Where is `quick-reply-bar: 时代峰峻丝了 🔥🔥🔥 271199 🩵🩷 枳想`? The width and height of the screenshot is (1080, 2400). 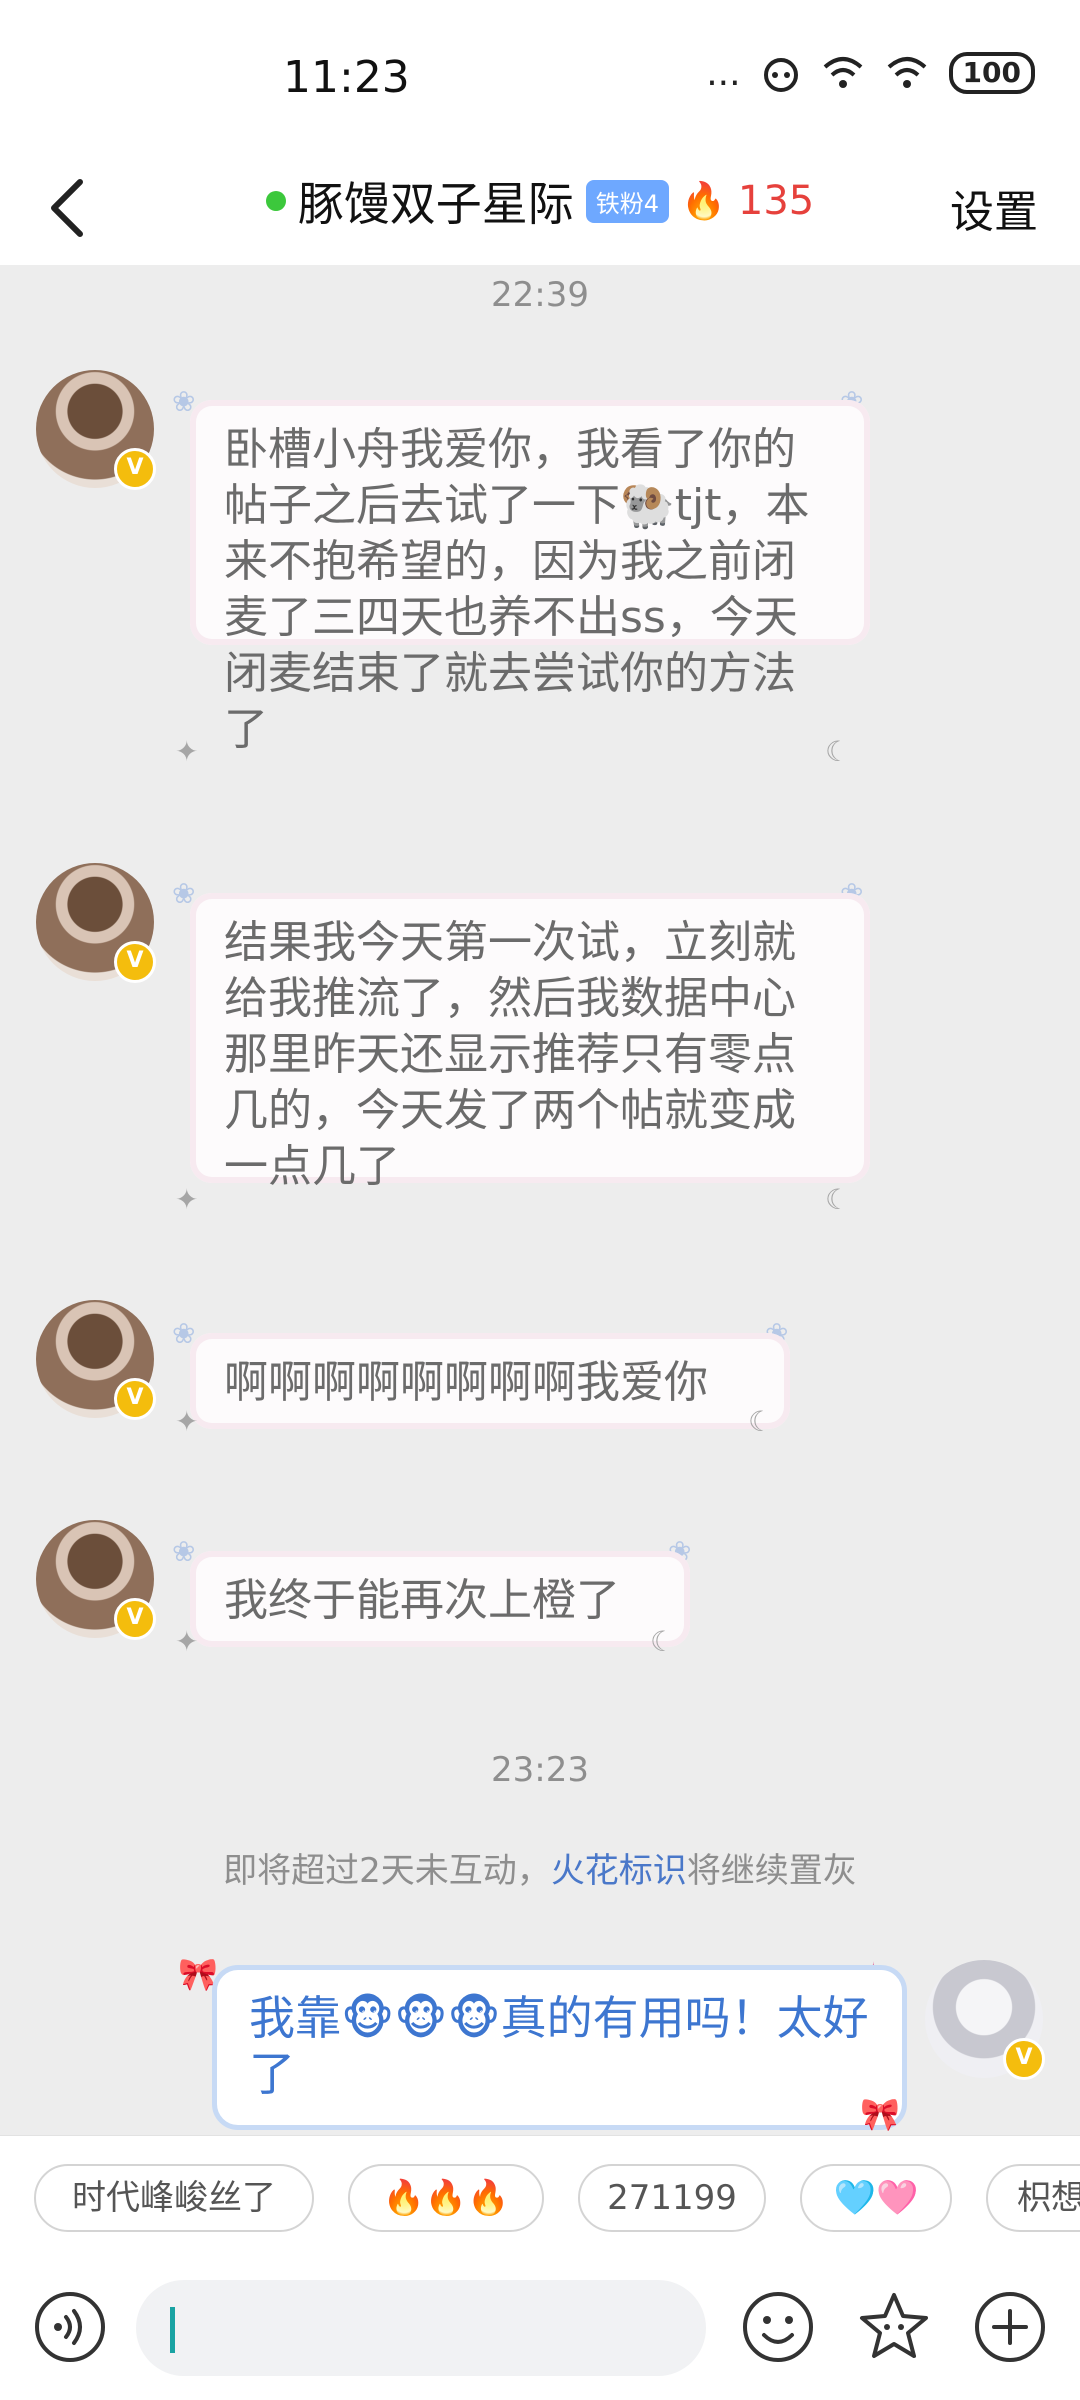 quick-reply-bar: 时代峰峻丝了 🔥🔥🔥 271199 🩵🩷 枳想 is located at coordinates (540, 2195).